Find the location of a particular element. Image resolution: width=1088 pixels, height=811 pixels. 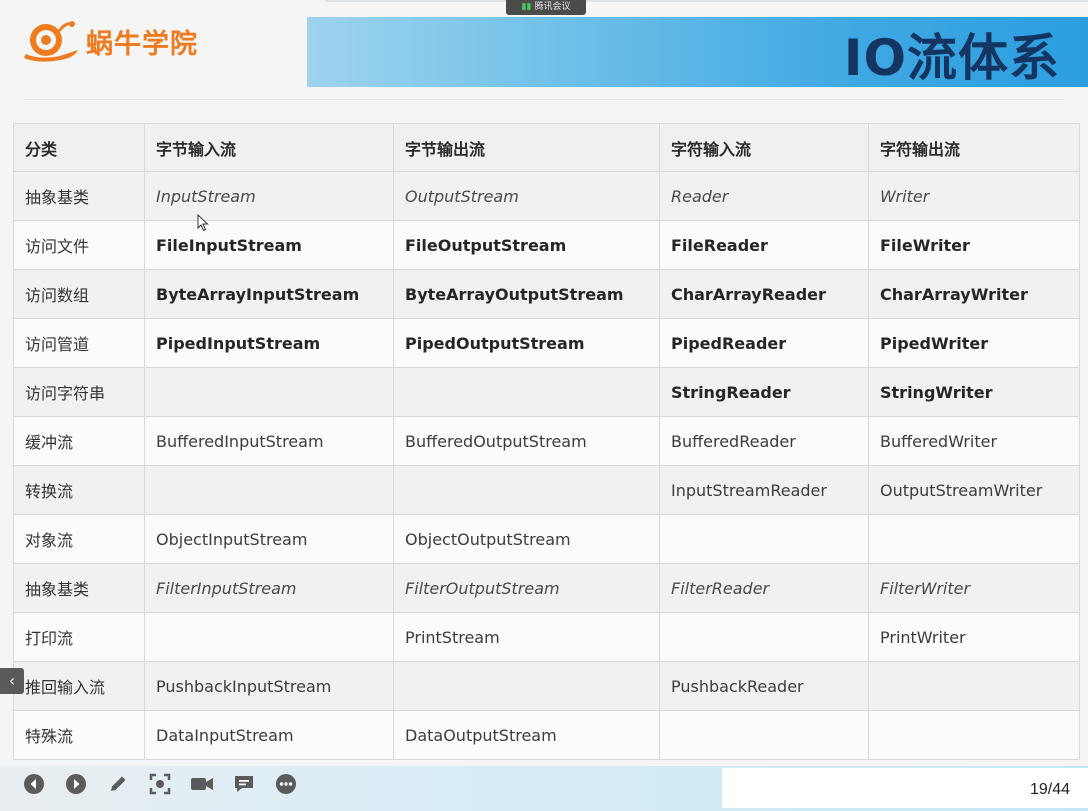

meeting-label: 腾讯会议 is located at coordinates (552, 7).